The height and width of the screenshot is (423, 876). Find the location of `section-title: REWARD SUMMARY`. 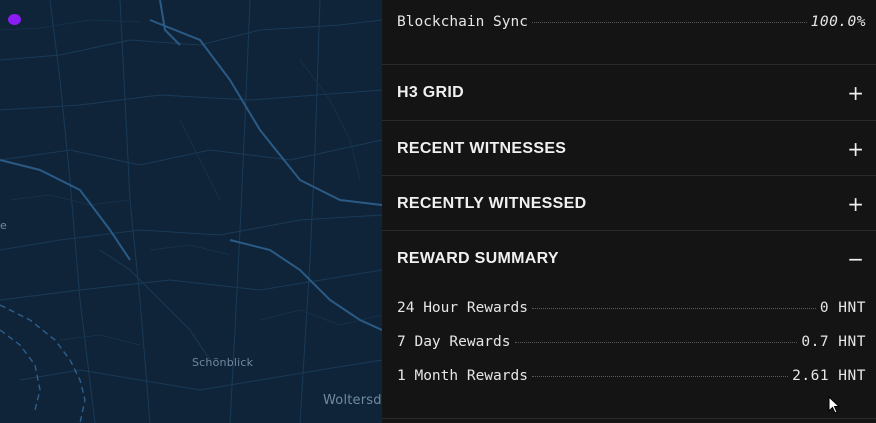

section-title: REWARD SUMMARY is located at coordinates (478, 258).